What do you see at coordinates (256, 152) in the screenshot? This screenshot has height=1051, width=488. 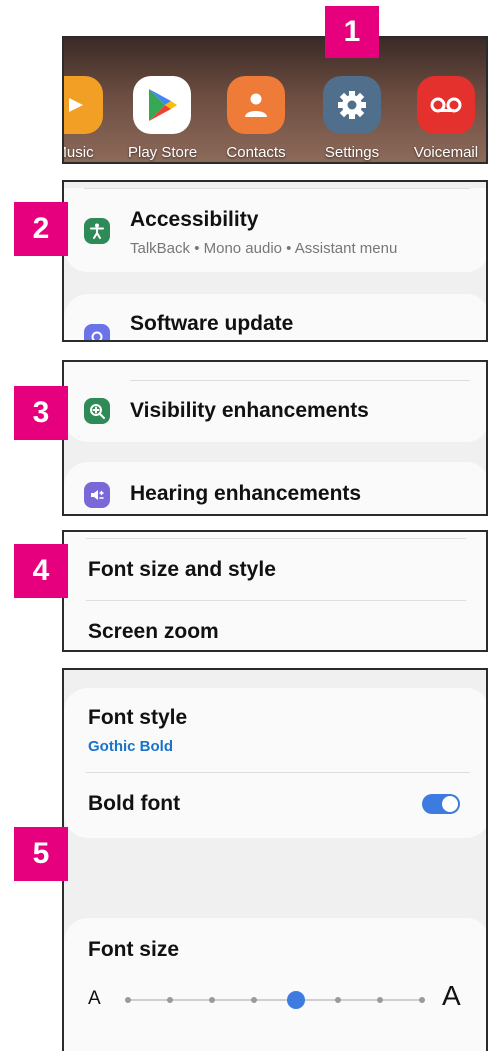 I see `app-label: Contacts` at bounding box center [256, 152].